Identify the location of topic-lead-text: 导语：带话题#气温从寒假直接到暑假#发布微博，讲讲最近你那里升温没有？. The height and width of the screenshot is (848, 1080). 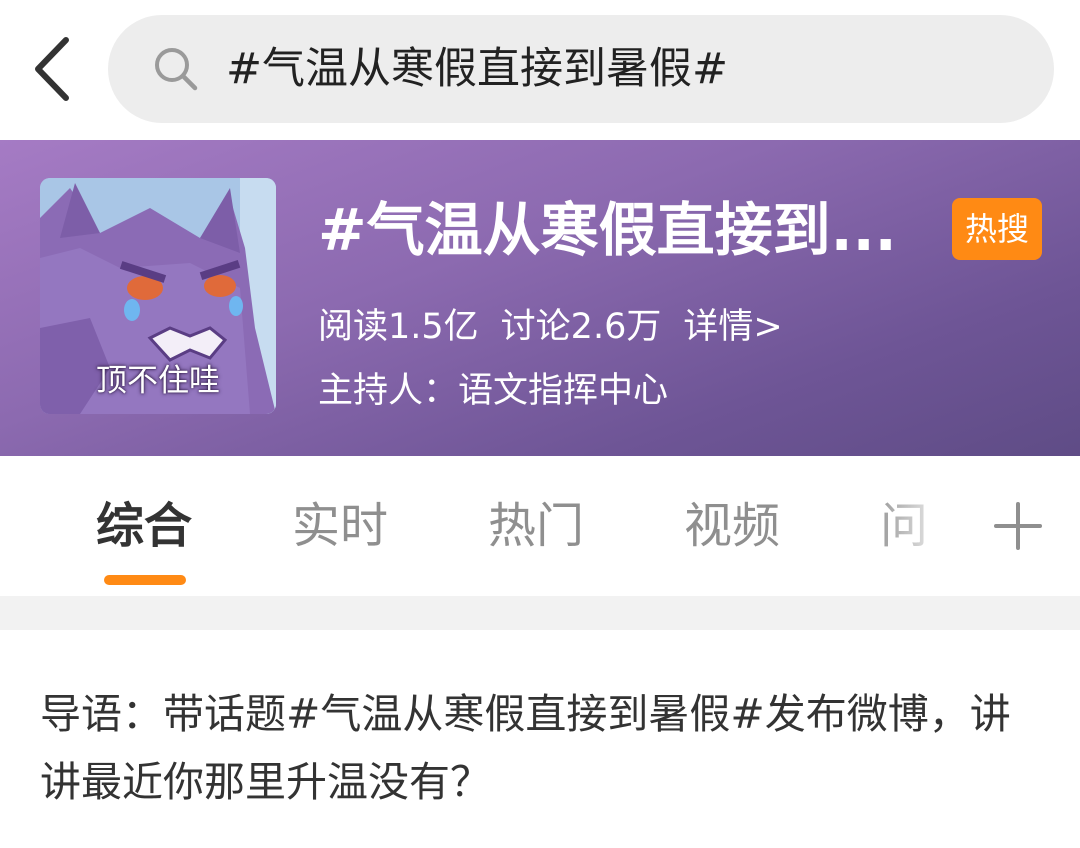
(525, 748).